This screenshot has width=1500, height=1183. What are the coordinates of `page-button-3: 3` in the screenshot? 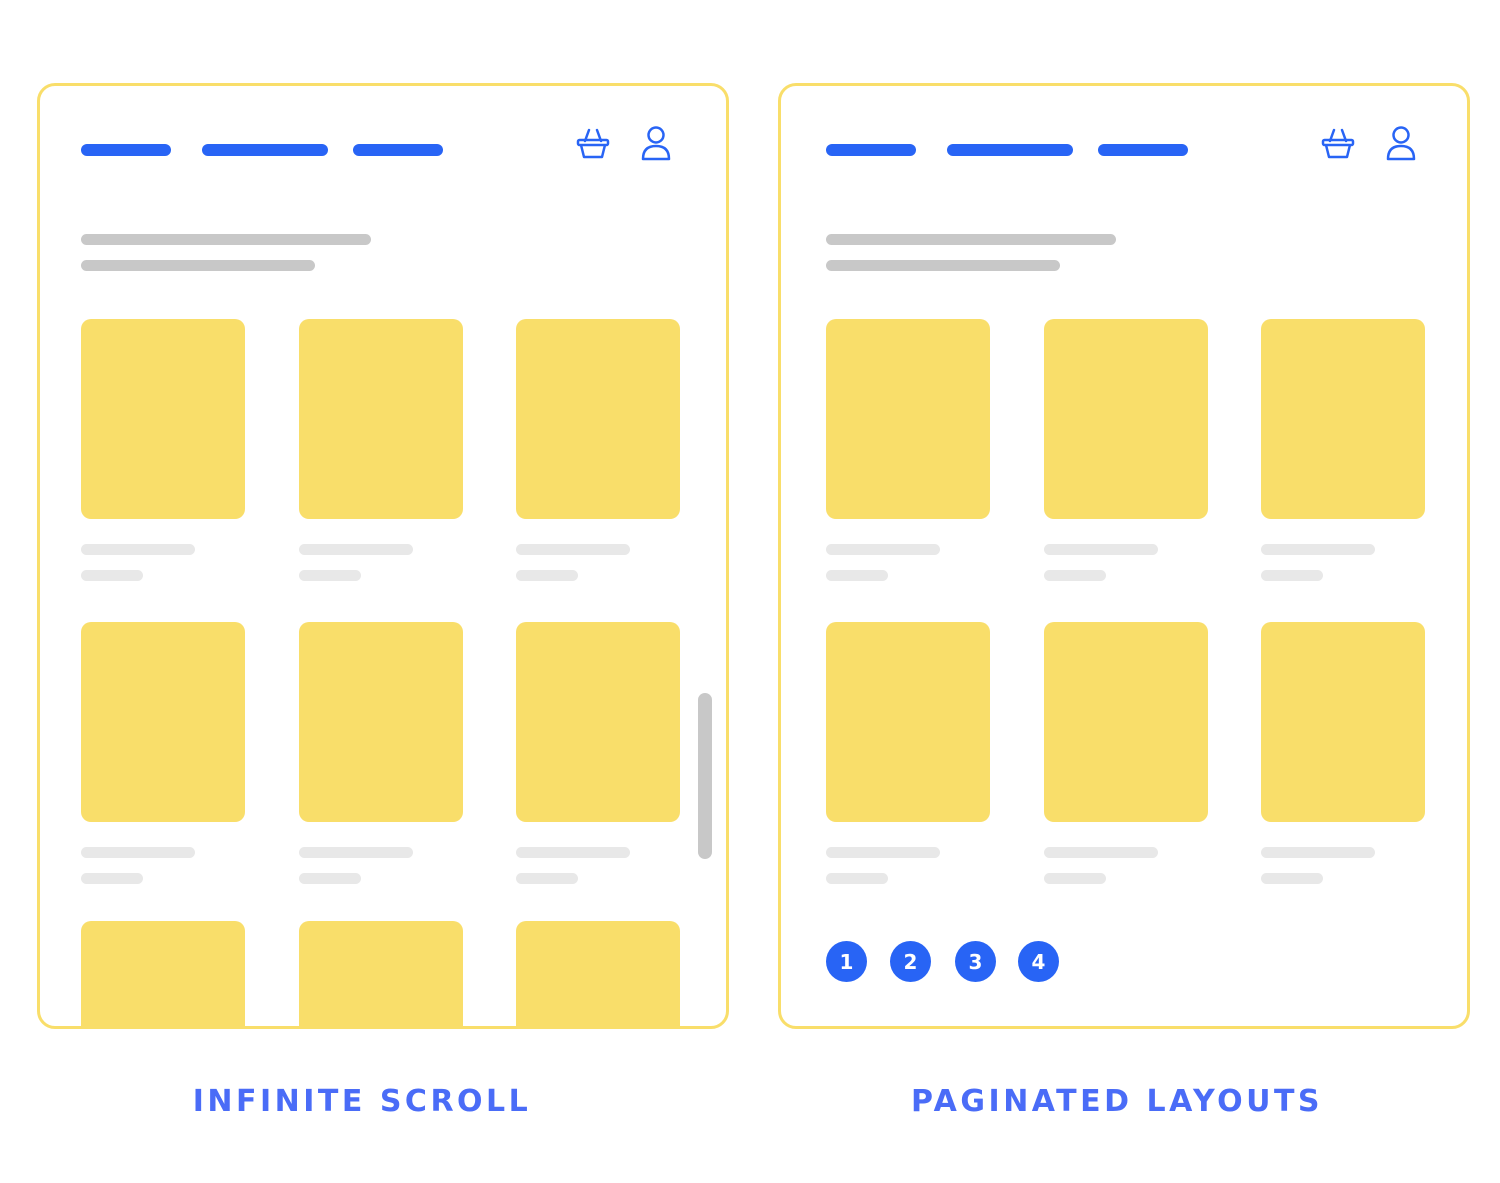 It's located at (975, 961).